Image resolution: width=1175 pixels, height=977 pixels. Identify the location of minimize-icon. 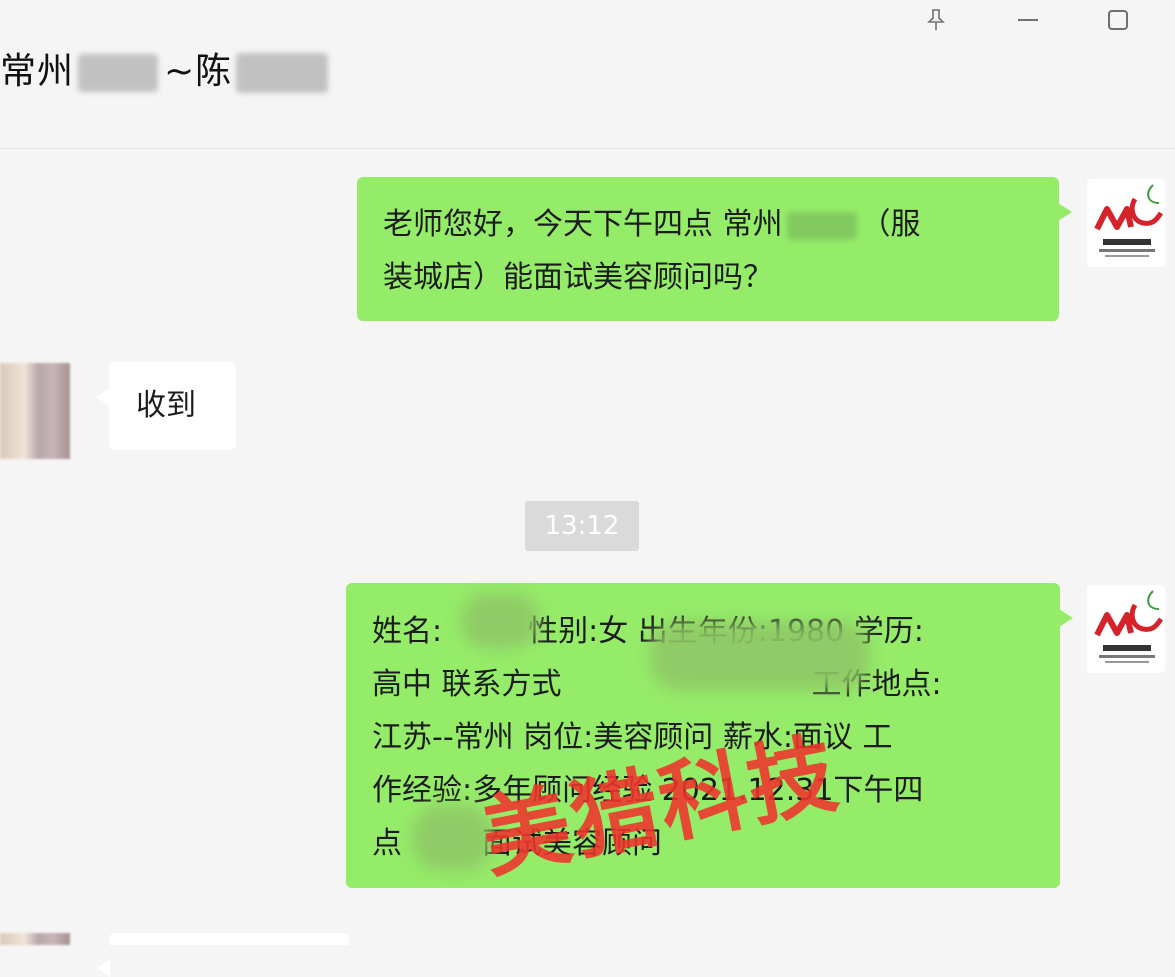
(1028, 20).